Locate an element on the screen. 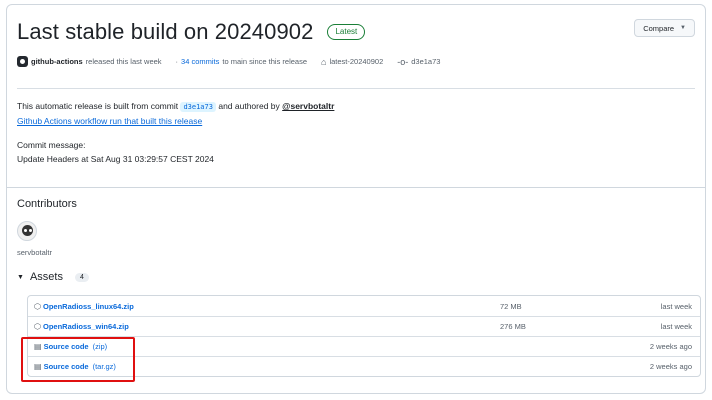  author-mention: @servbotaltr is located at coordinates (308, 106).